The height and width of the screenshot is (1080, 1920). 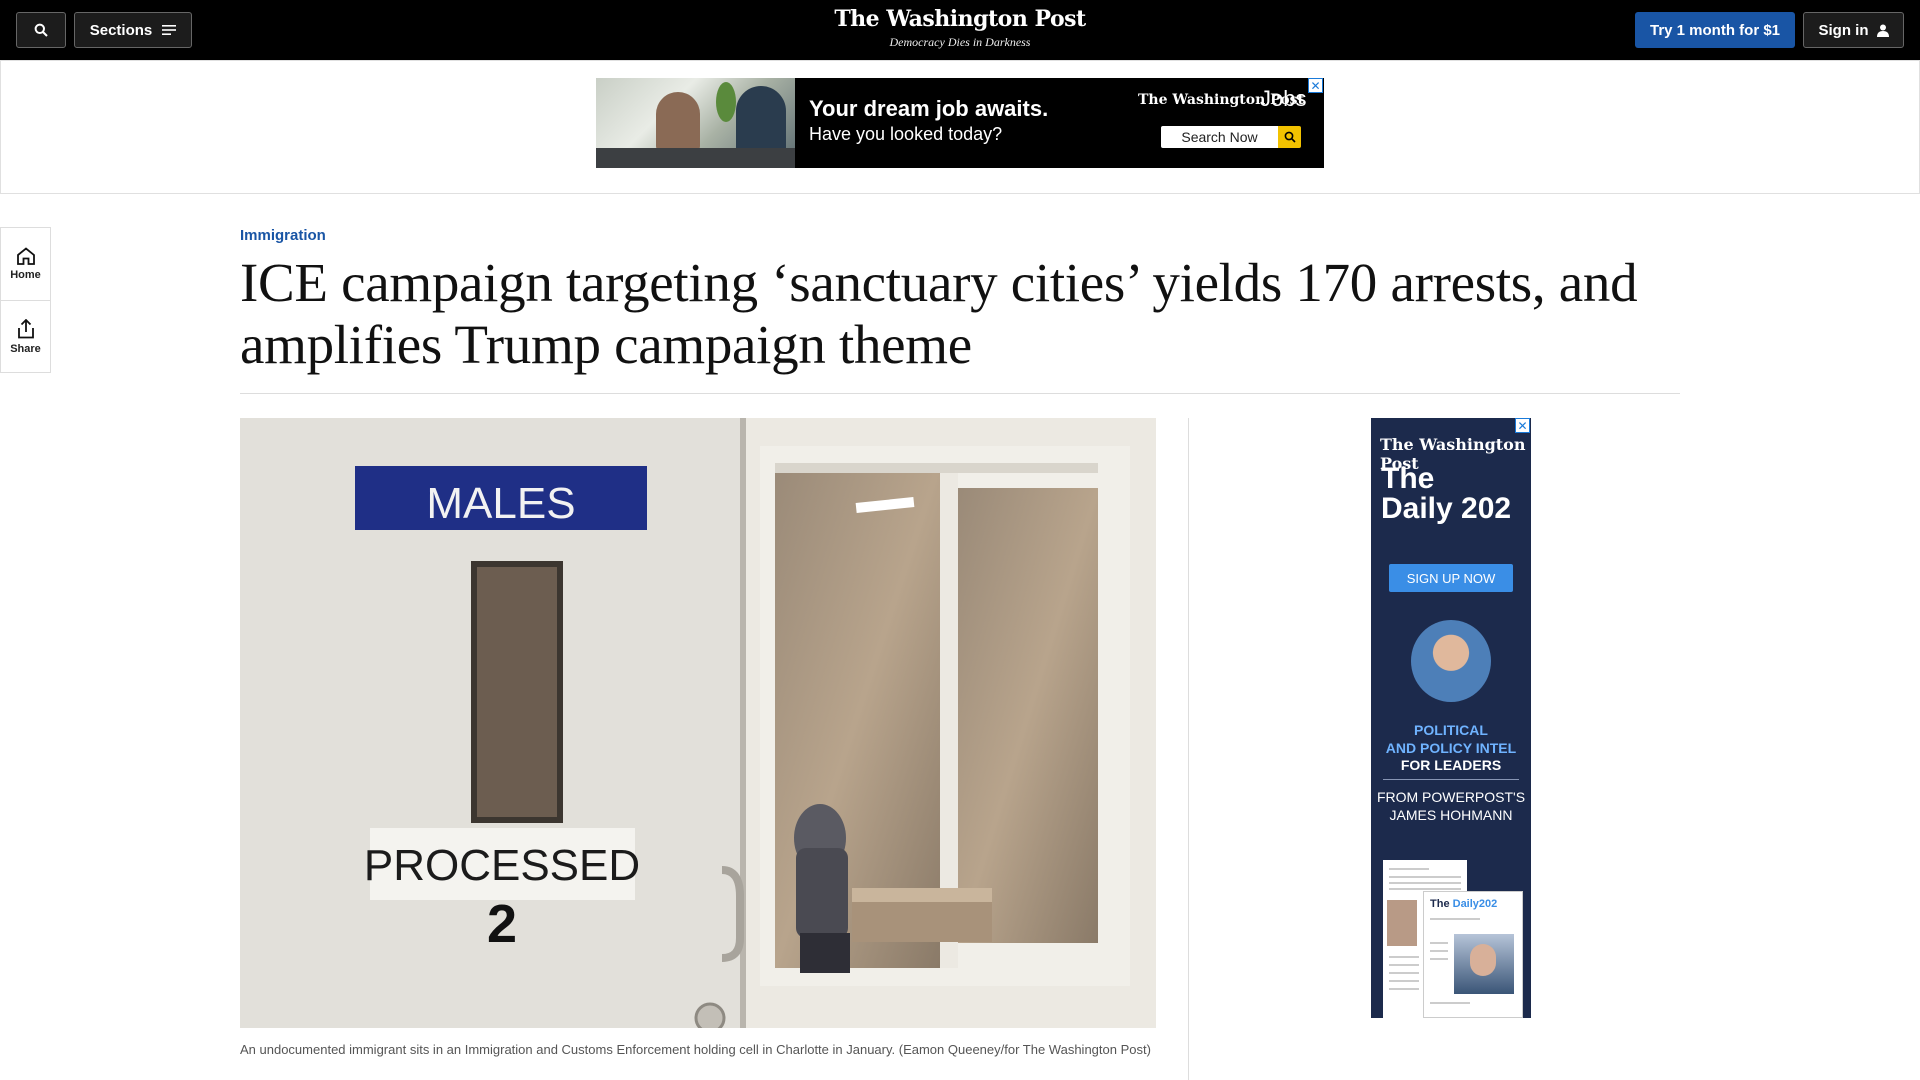 I want to click on sections-label: Sections, so click(x=121, y=30).